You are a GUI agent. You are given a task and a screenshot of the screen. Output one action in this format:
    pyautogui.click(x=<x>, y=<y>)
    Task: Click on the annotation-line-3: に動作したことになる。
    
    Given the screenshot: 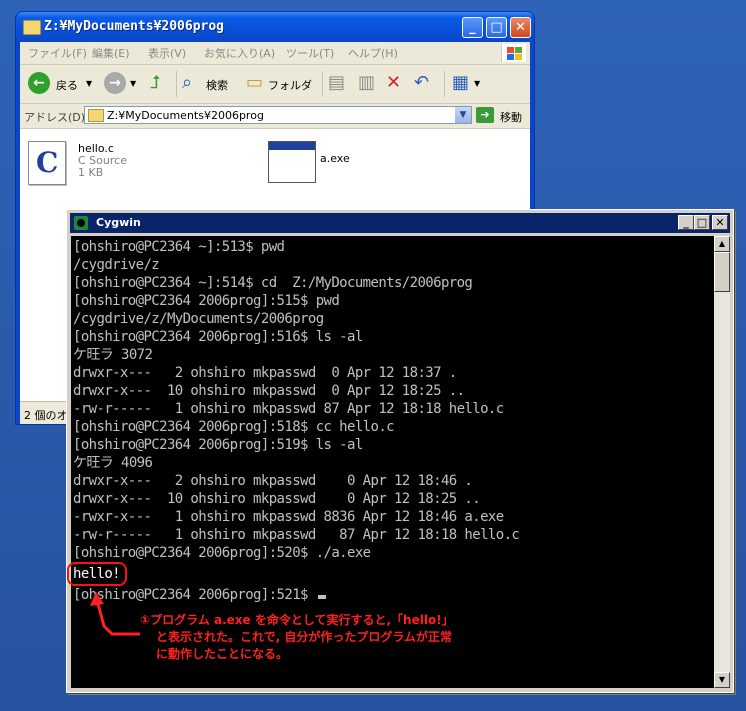 What is the action you would take?
    pyautogui.click(x=222, y=654)
    